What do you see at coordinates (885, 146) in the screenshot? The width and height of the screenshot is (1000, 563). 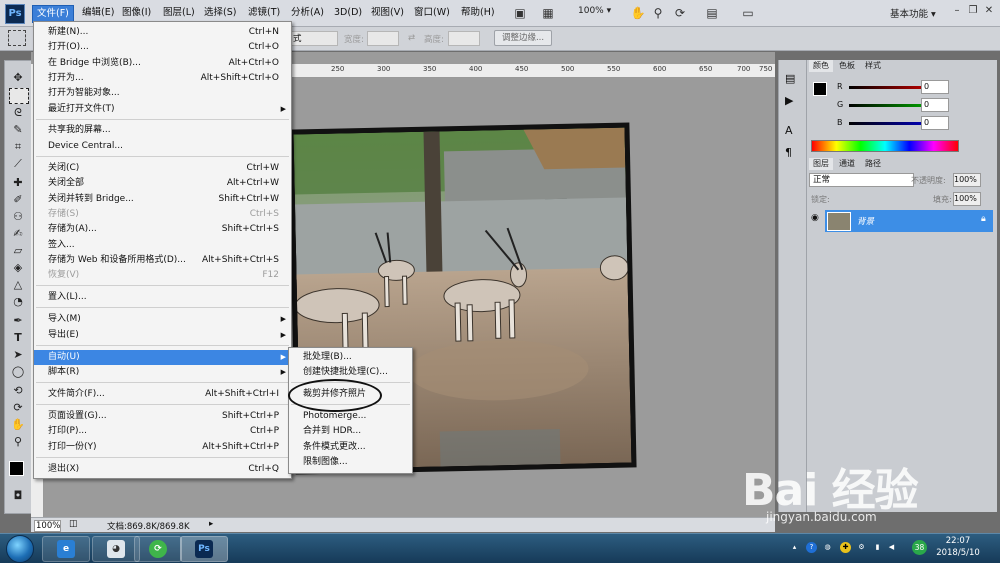 I see `color-spectrum-bar` at bounding box center [885, 146].